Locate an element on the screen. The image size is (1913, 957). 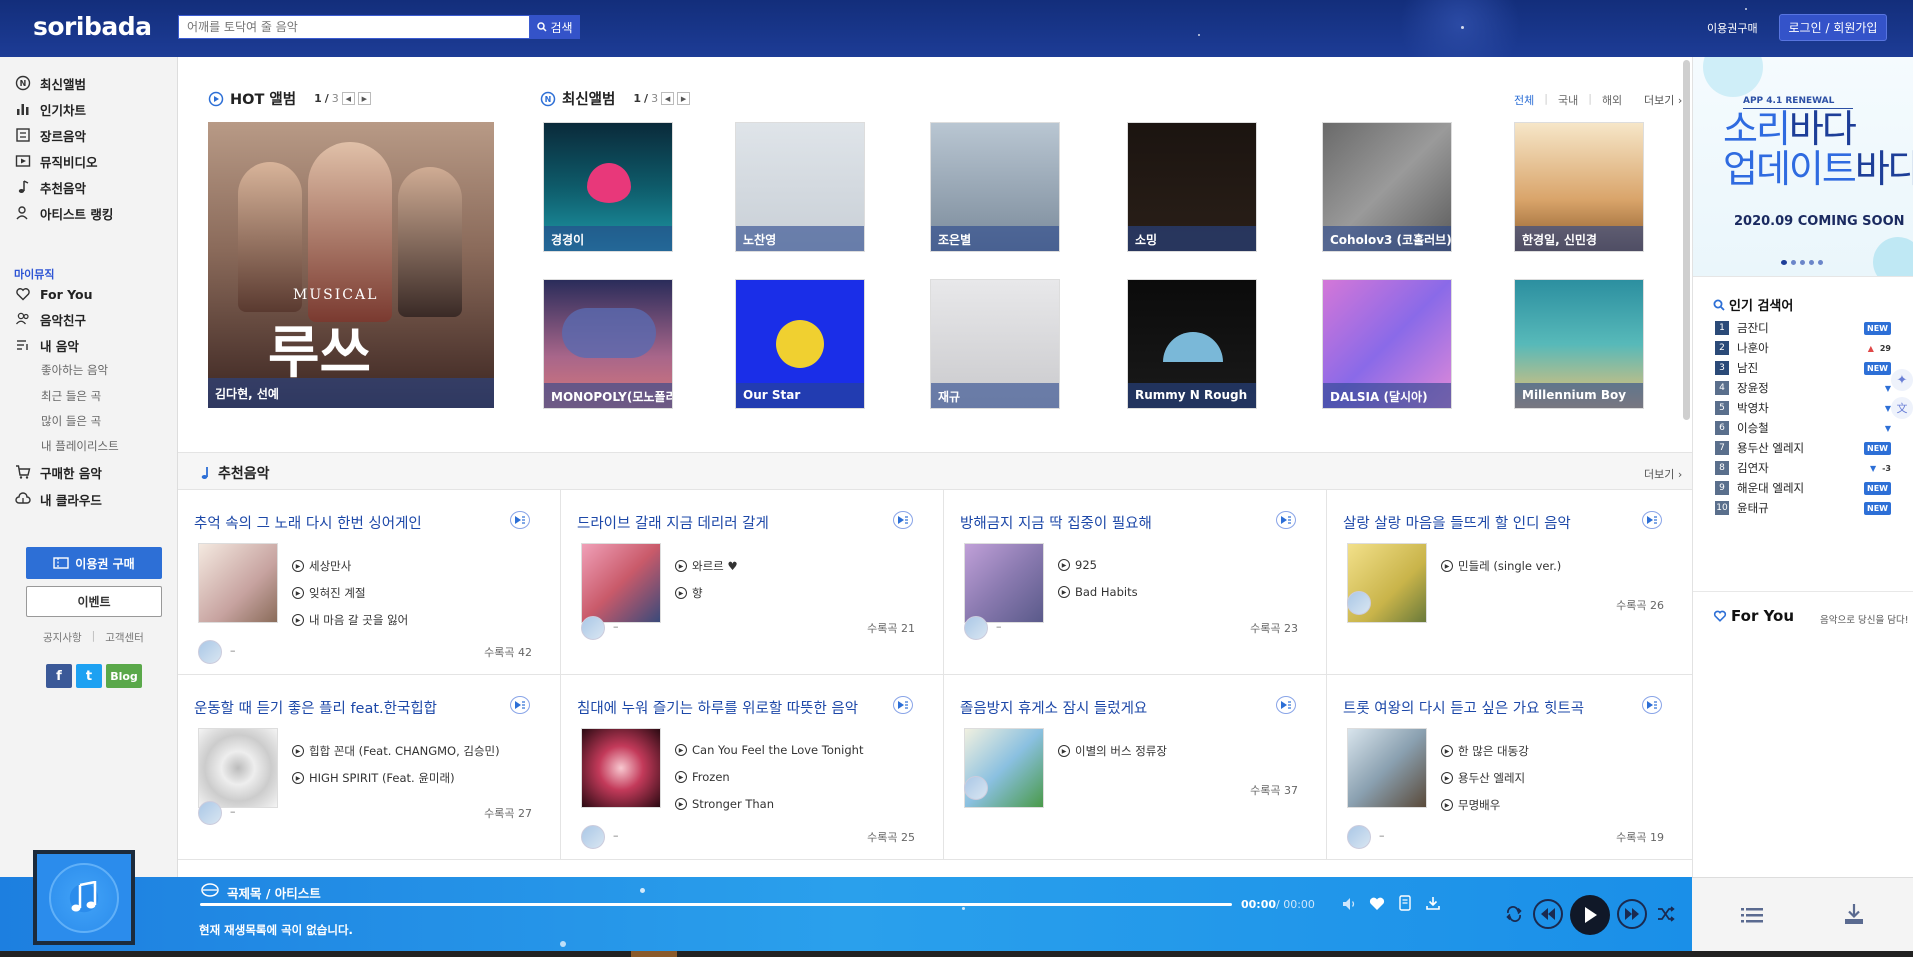
shuffle-icon is located at coordinates (1666, 914).